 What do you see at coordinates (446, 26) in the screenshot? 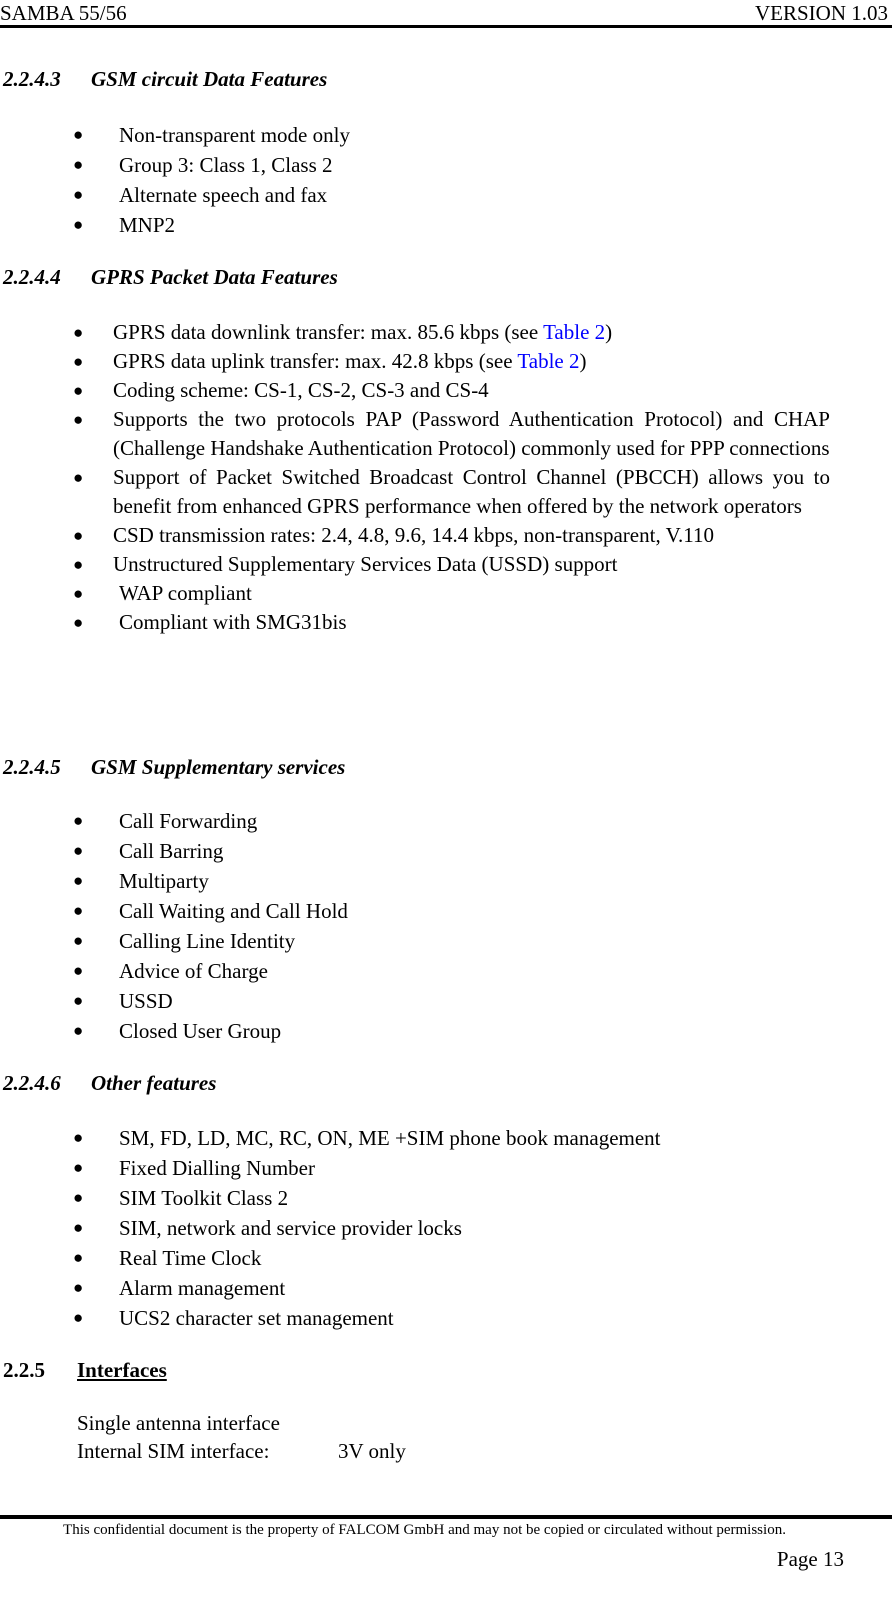
I see `header-rule` at bounding box center [446, 26].